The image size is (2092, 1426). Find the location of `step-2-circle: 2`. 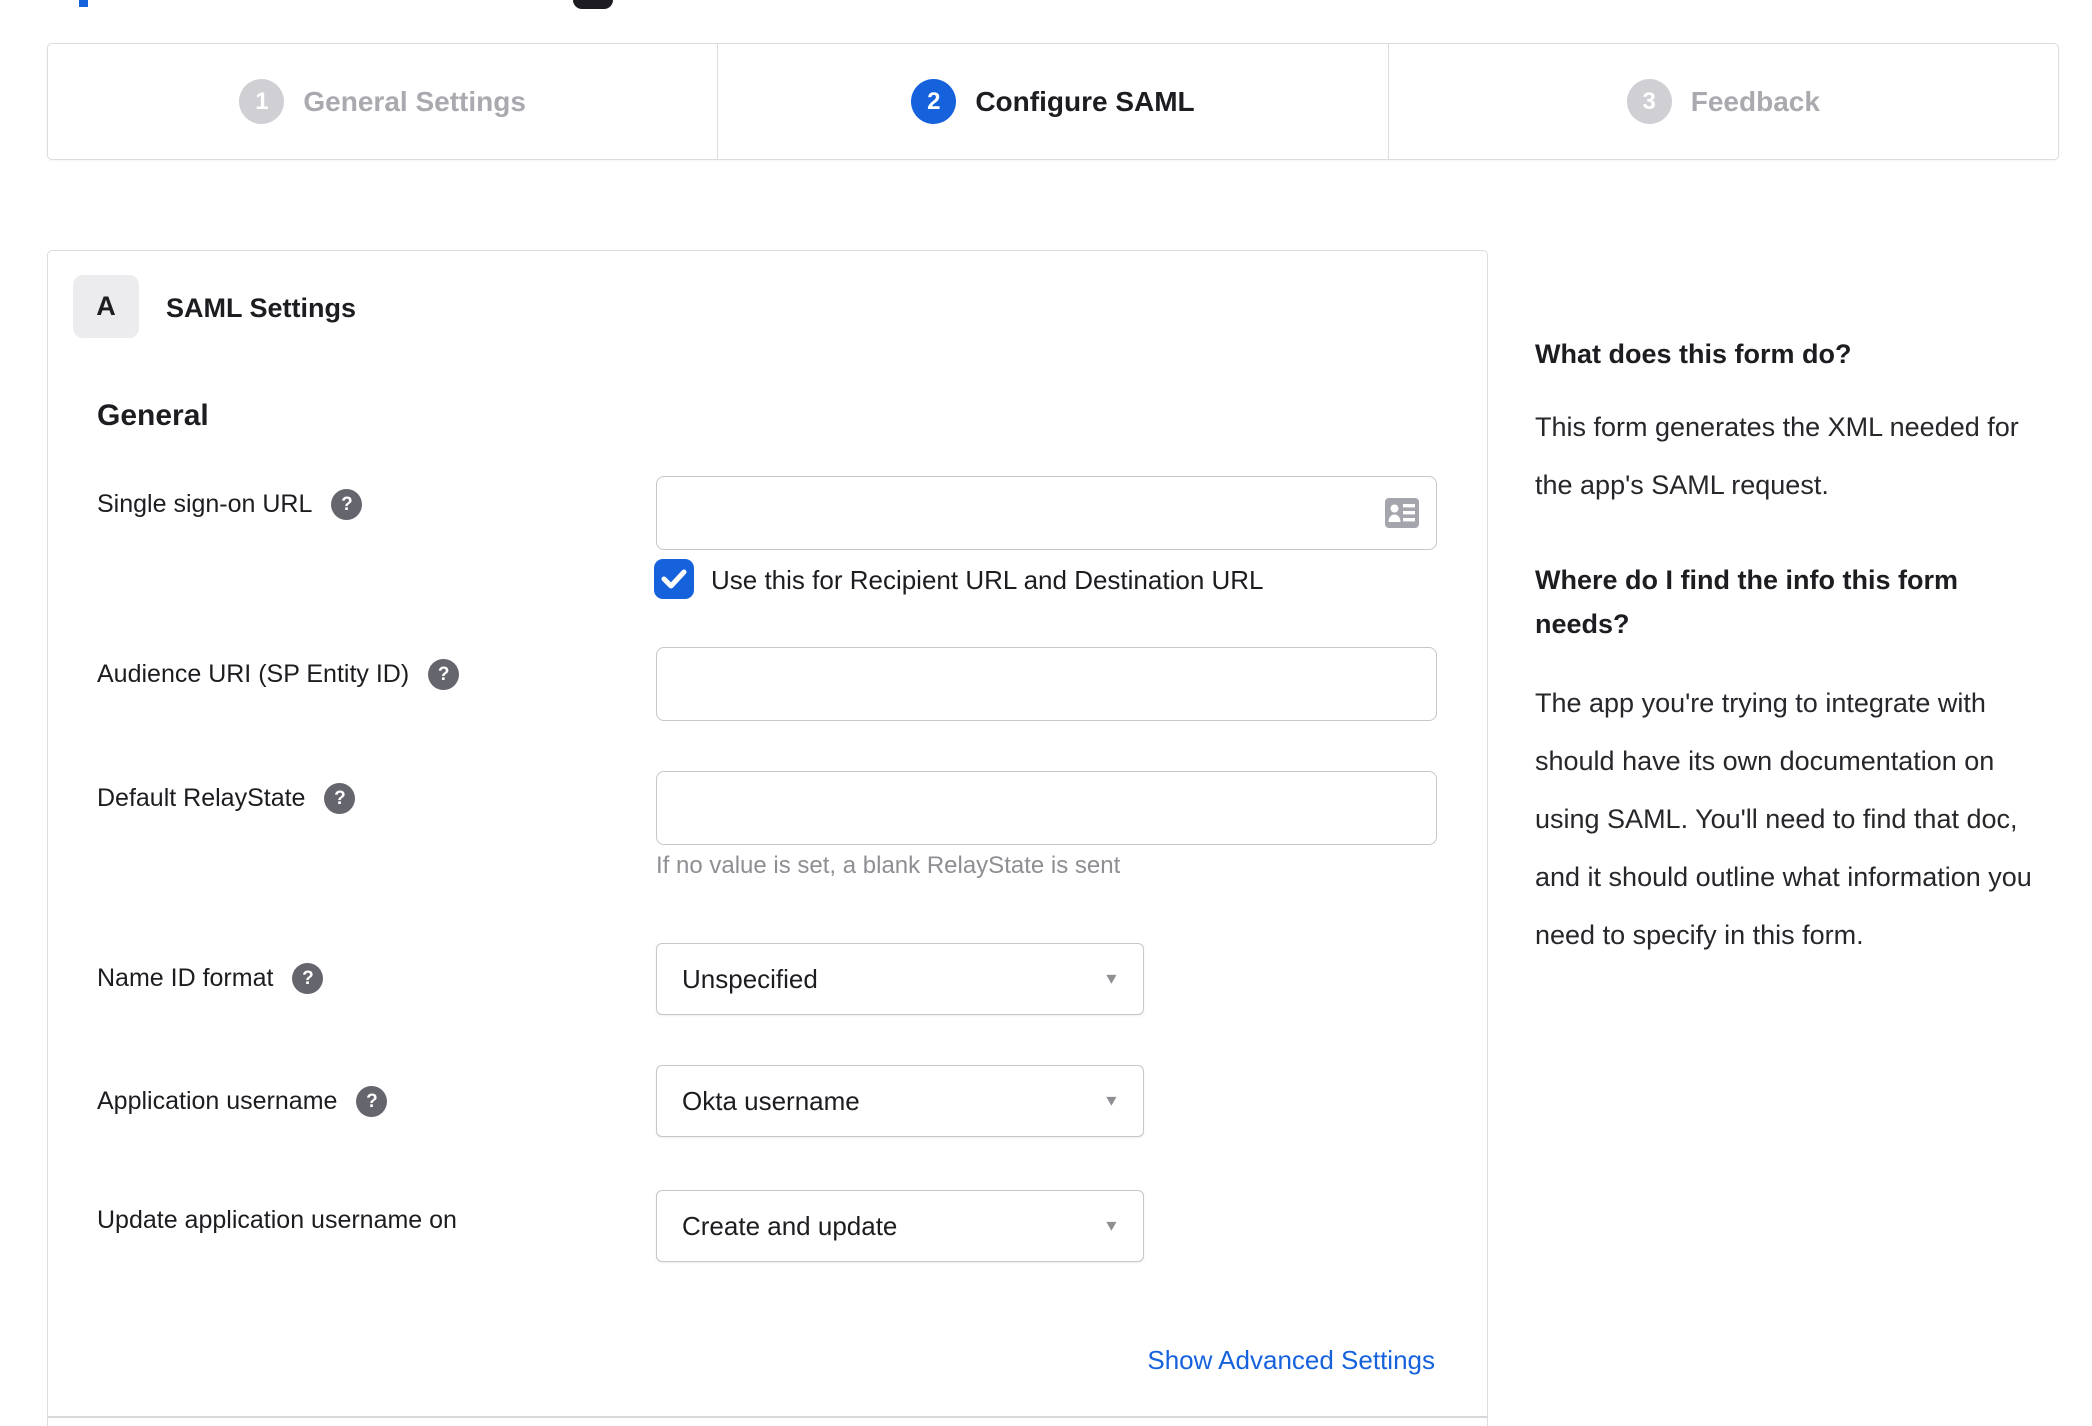

step-2-circle: 2 is located at coordinates (934, 101).